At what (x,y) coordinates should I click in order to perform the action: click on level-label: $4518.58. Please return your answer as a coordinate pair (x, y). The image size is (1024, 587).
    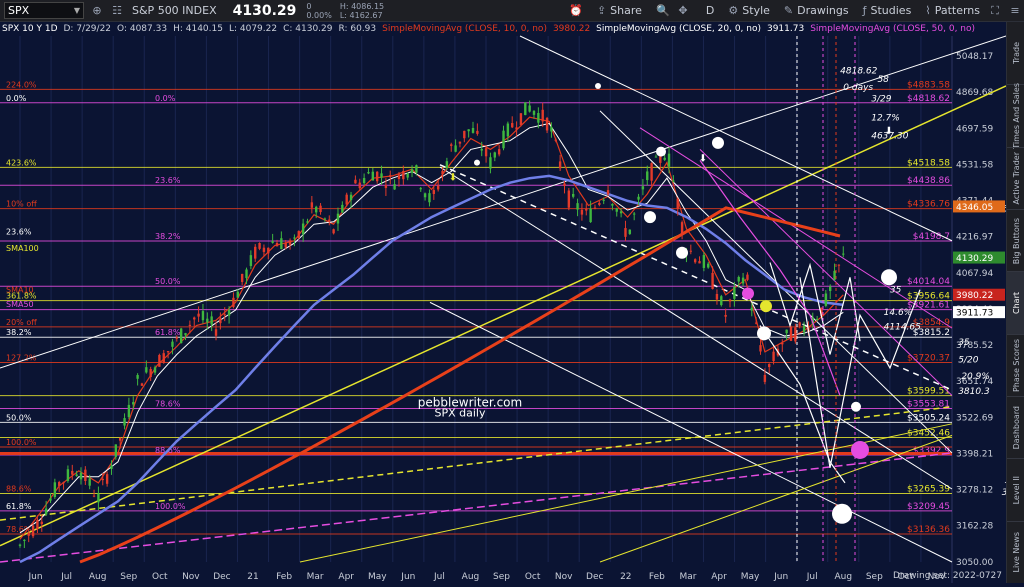
    Looking at the image, I should click on (928, 163).